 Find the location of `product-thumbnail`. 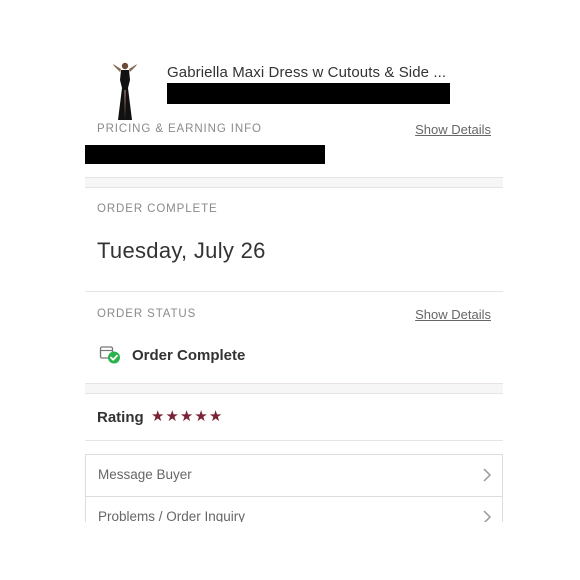

product-thumbnail is located at coordinates (125, 91).